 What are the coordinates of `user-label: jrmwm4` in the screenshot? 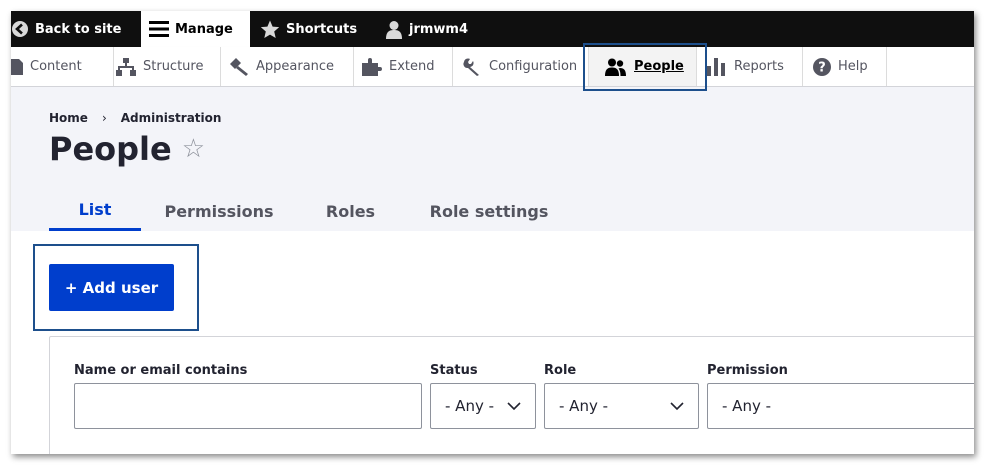 It's located at (439, 29).